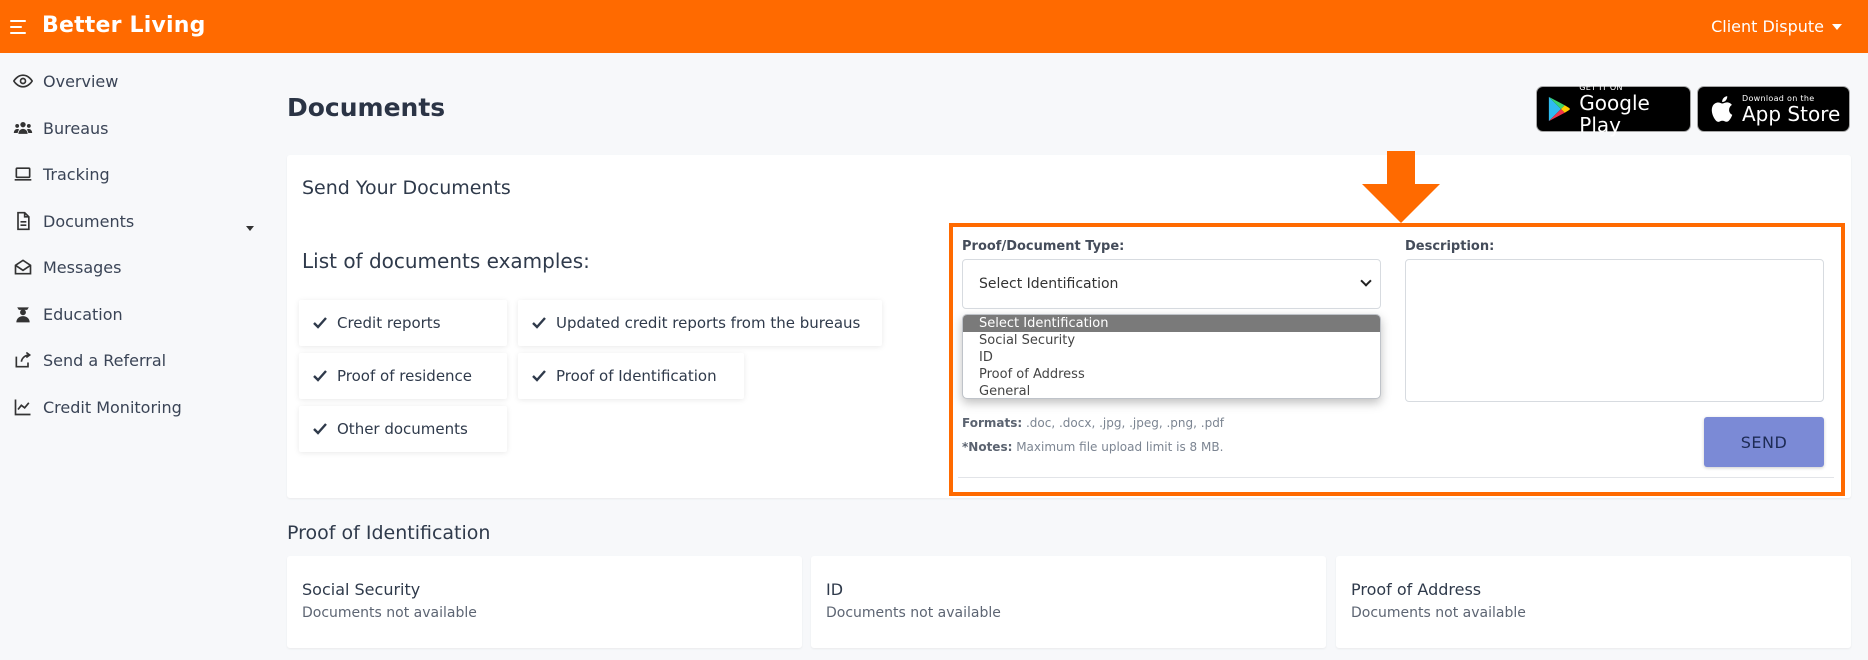 Image resolution: width=1868 pixels, height=660 pixels. I want to click on users-icon, so click(23, 128).